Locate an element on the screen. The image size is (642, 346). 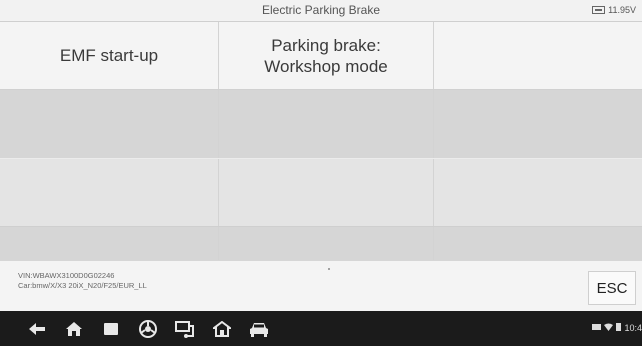
page-title: Electric Parking Brake is located at coordinates (321, 10).